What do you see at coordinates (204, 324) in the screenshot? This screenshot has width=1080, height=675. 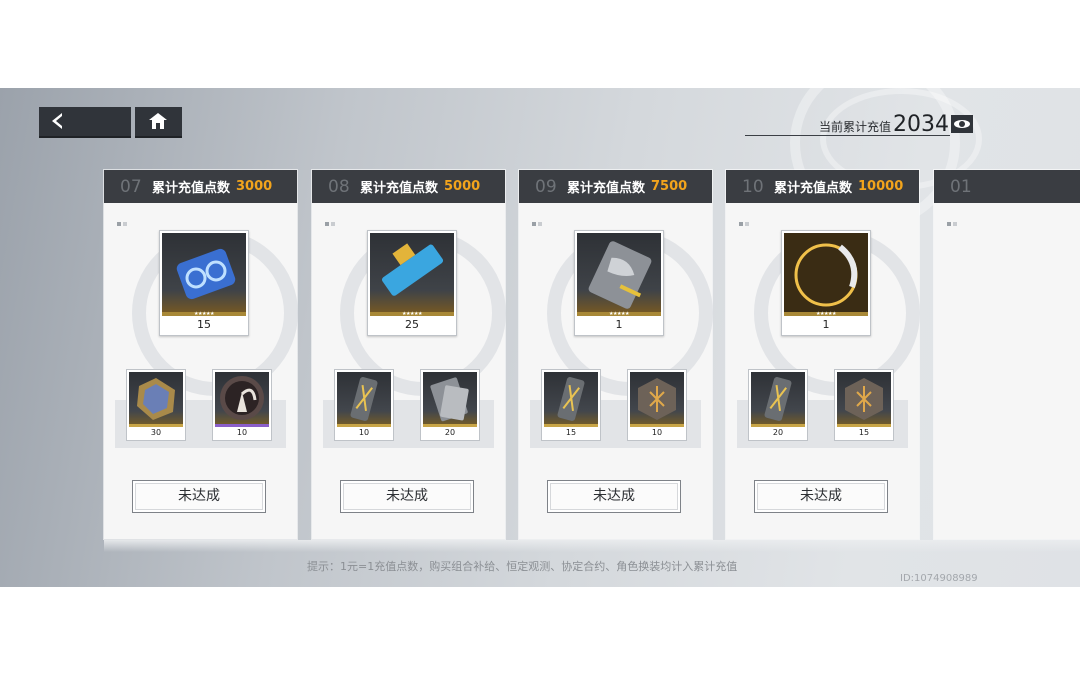 I see `main-reward-quantity: 15` at bounding box center [204, 324].